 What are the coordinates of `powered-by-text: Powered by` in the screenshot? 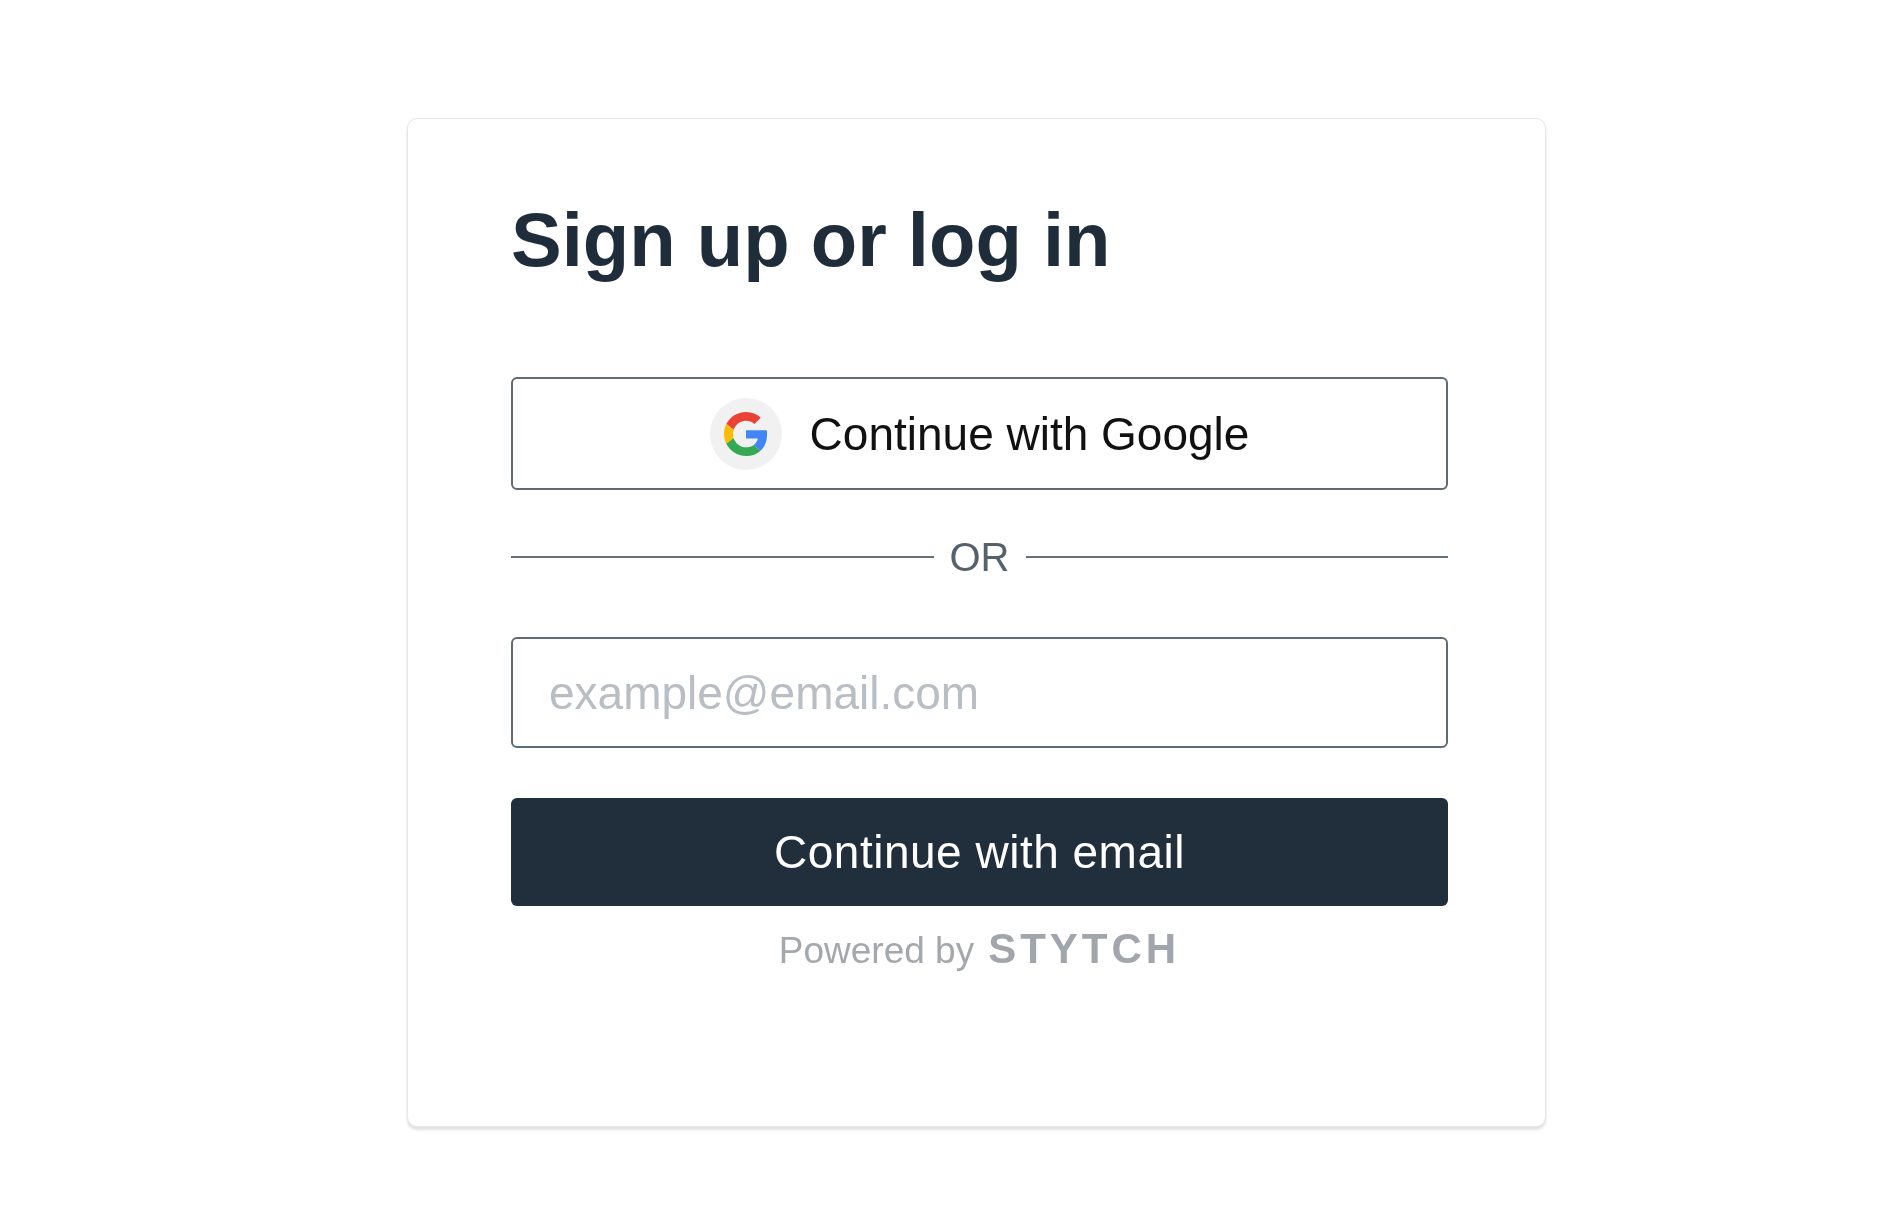 It's located at (876, 951).